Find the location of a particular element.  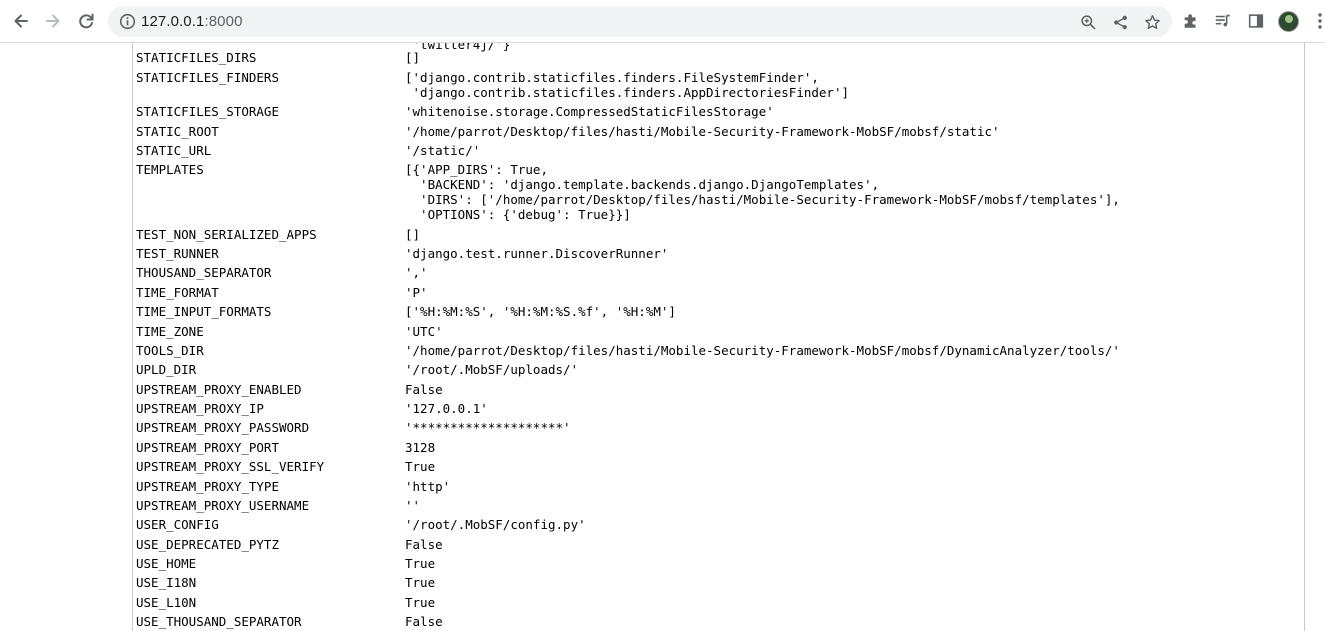

setting-key: UPSTREAM_PROXY_PASSWORD is located at coordinates (223, 427).